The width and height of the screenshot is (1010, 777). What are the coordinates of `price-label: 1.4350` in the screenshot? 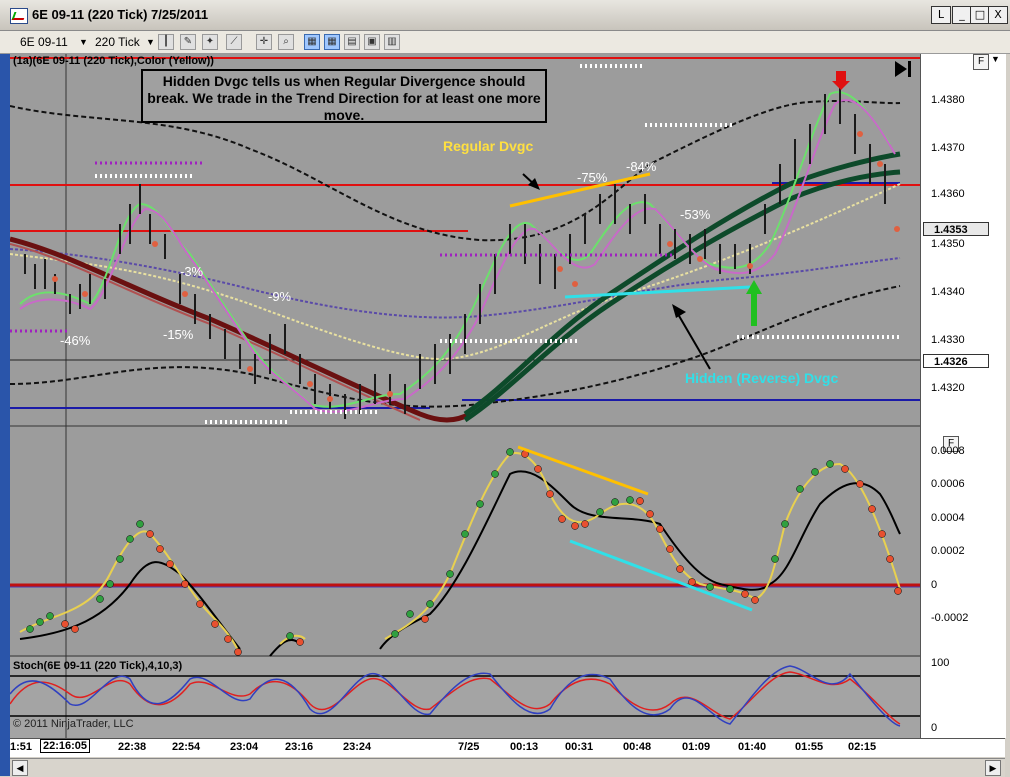 It's located at (948, 244).